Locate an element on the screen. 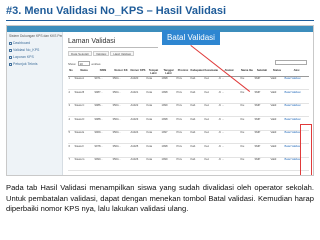 Image resolution: width=320 pixels, height=240 pixels. column-header: Tanggal Lahir is located at coordinates (168, 72).